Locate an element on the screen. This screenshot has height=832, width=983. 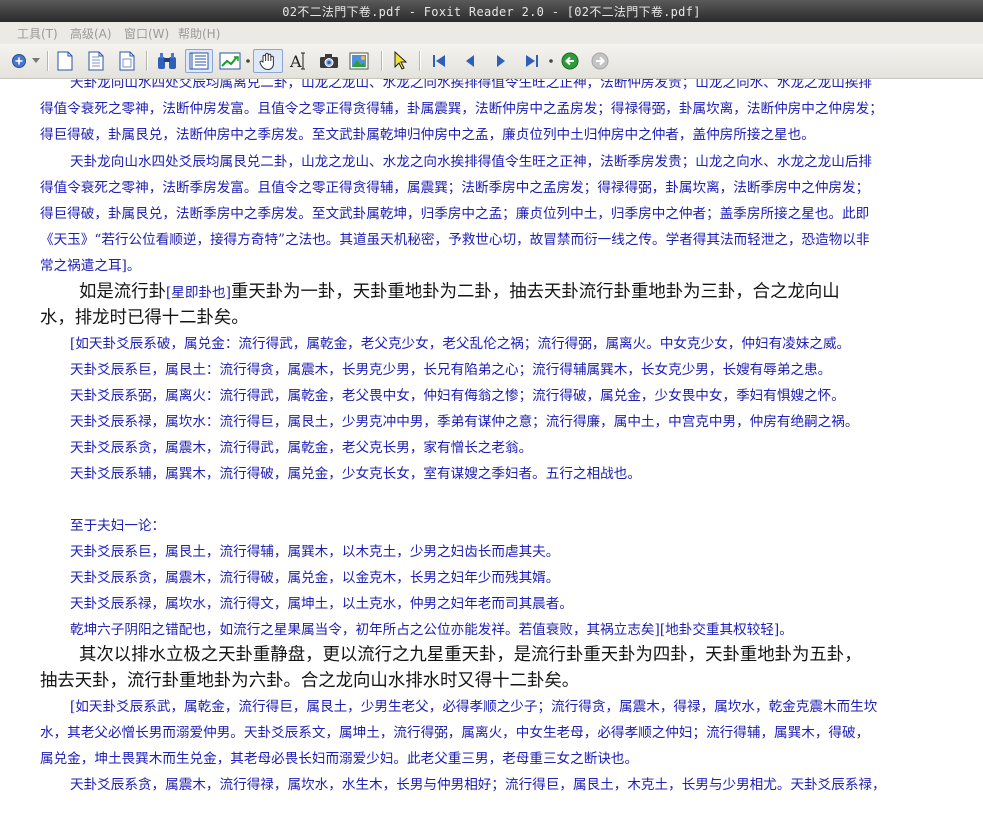
toolbar: A is located at coordinates (491, 61).